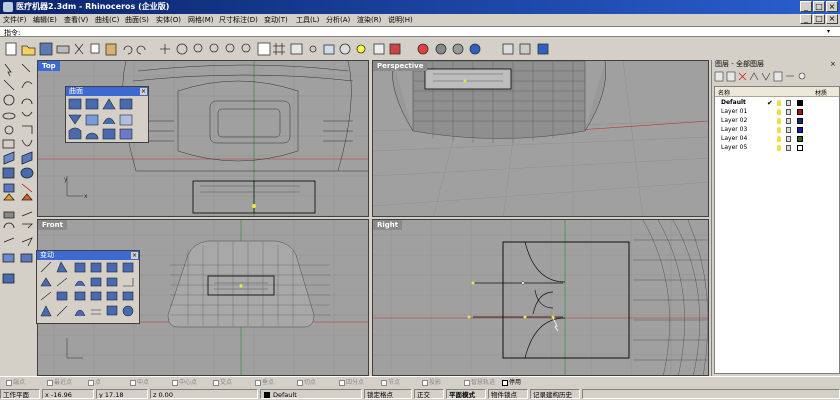  Describe the element at coordinates (264, 383) in the screenshot. I see `osnap-perpendicular: 垂点` at that location.